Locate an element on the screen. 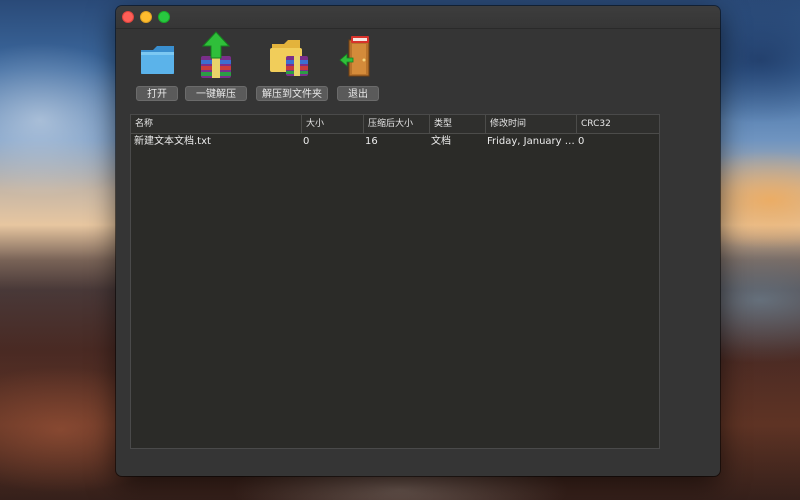 The image size is (800, 500). quit-button: 退出 is located at coordinates (358, 93).